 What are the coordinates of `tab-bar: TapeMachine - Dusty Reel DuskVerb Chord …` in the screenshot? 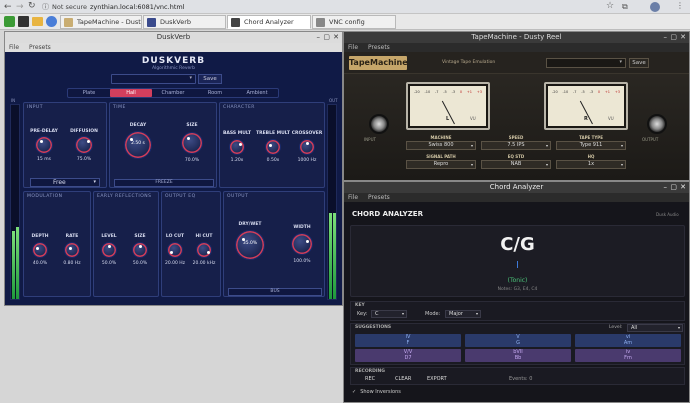 It's located at (345, 22).